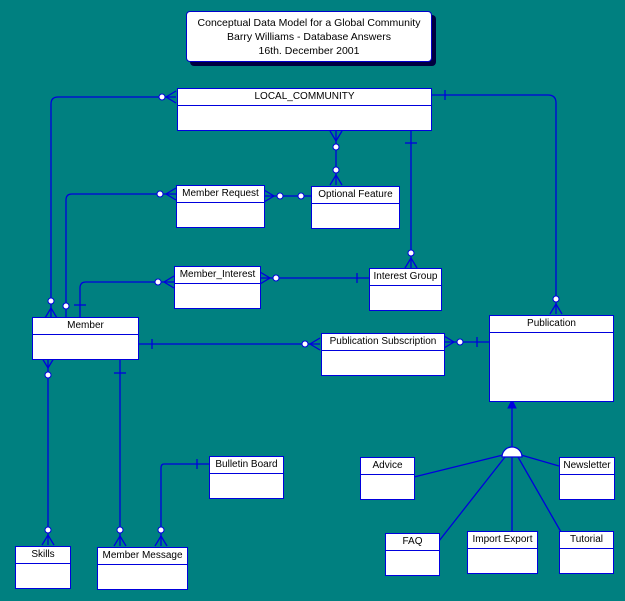  What do you see at coordinates (551, 324) in the screenshot?
I see `entity-name: Publication` at bounding box center [551, 324].